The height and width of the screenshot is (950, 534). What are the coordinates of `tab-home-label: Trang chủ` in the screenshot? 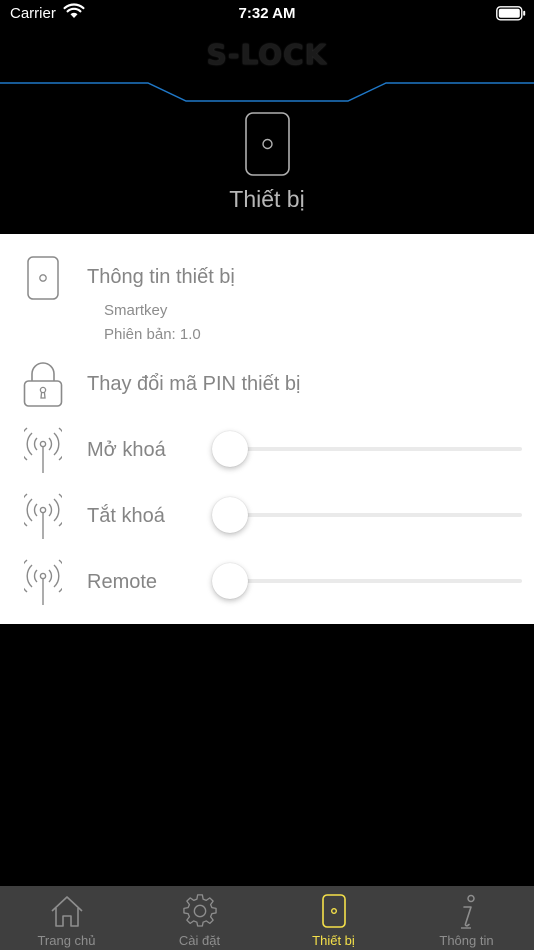 It's located at (66, 940).